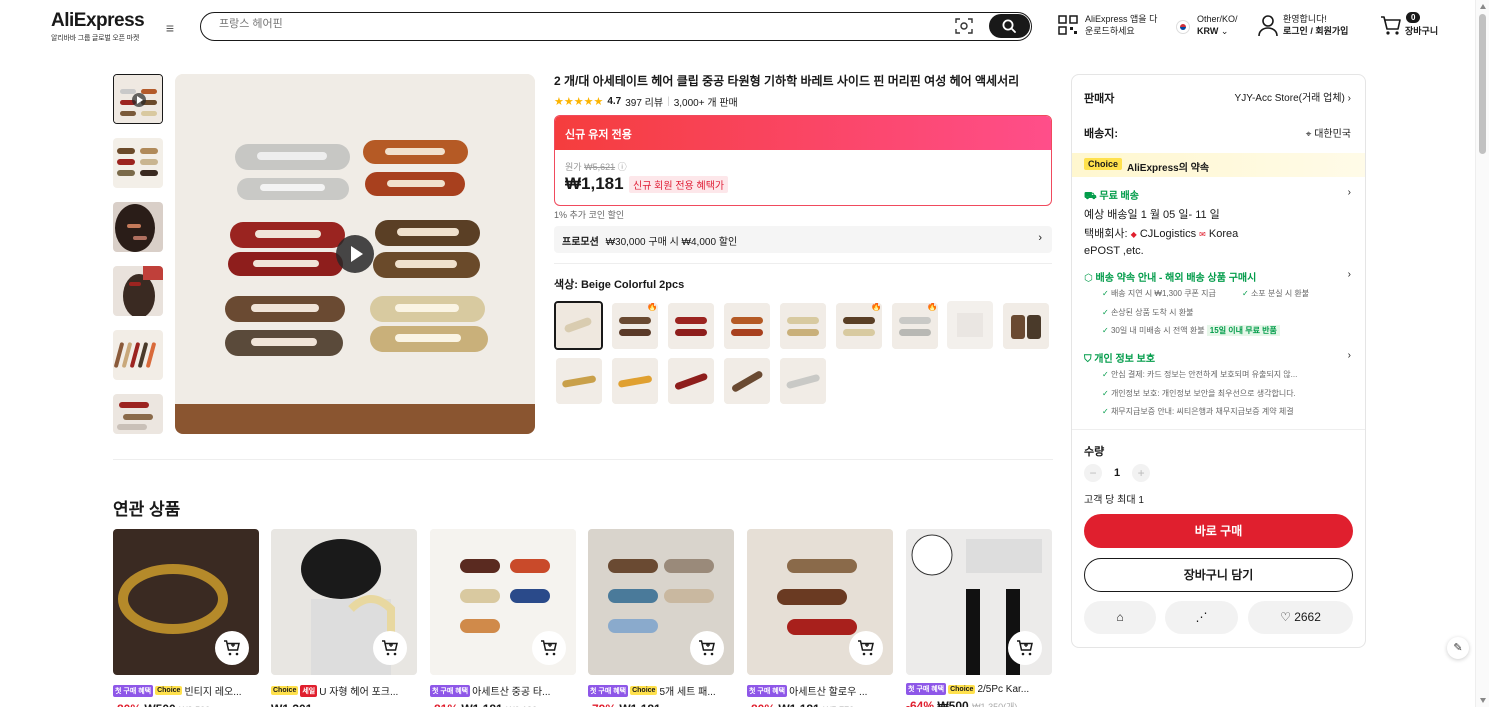  Describe the element at coordinates (170, 28) in the screenshot. I see `menu-icon: ≡` at that location.